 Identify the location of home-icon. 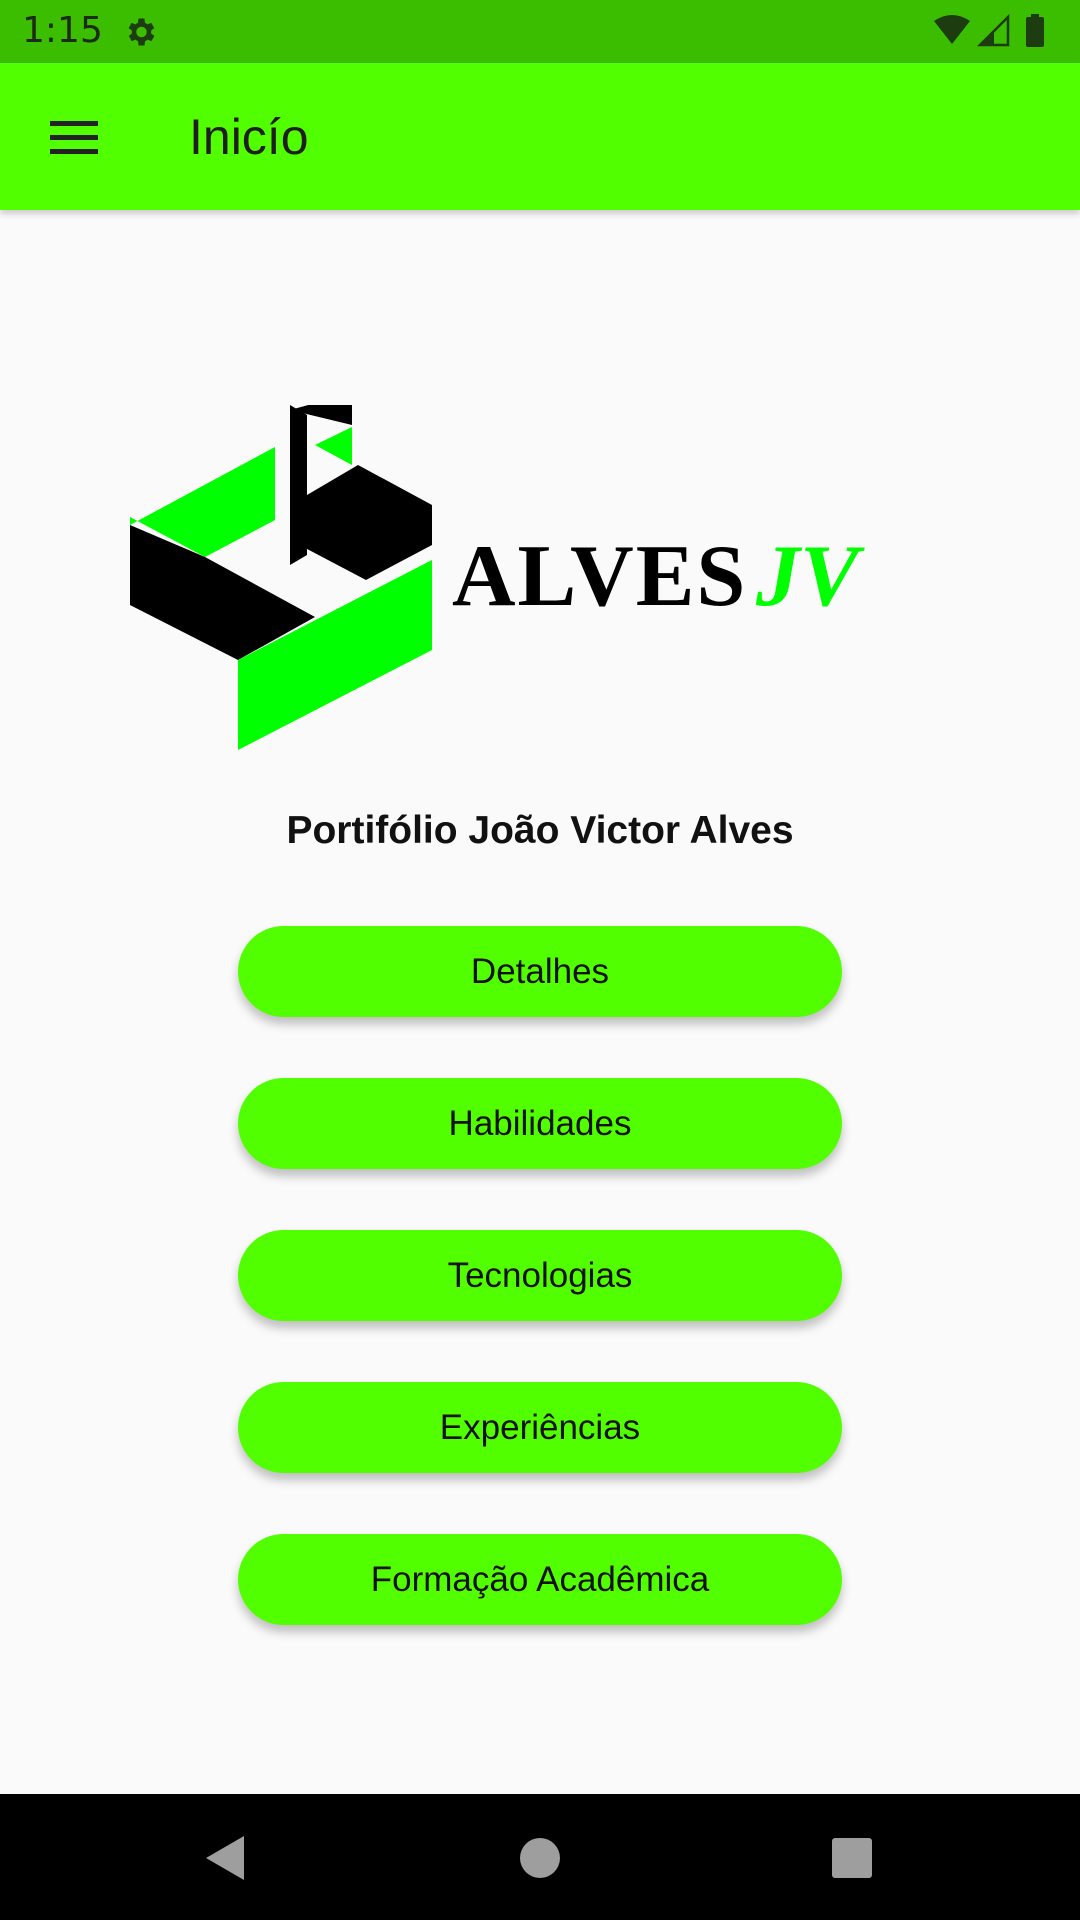
(540, 1858).